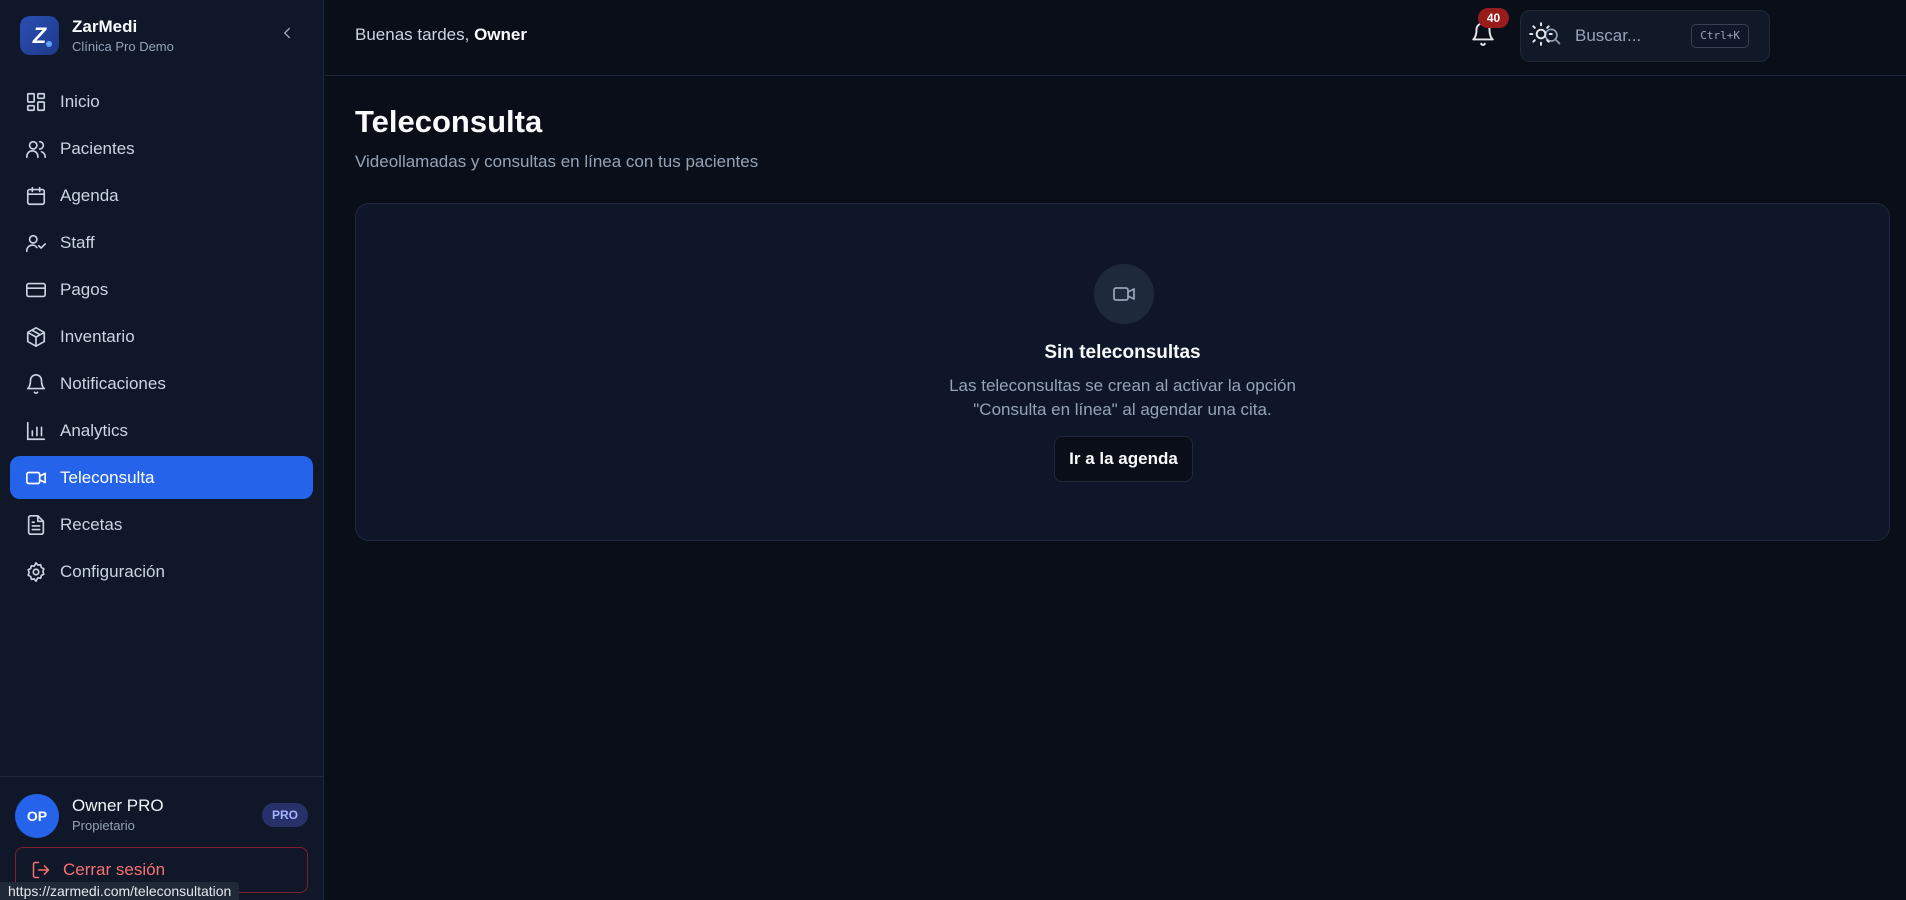 Image resolution: width=1906 pixels, height=900 pixels. What do you see at coordinates (441, 34) in the screenshot?
I see `greeting: Buenas tardes, Owner` at bounding box center [441, 34].